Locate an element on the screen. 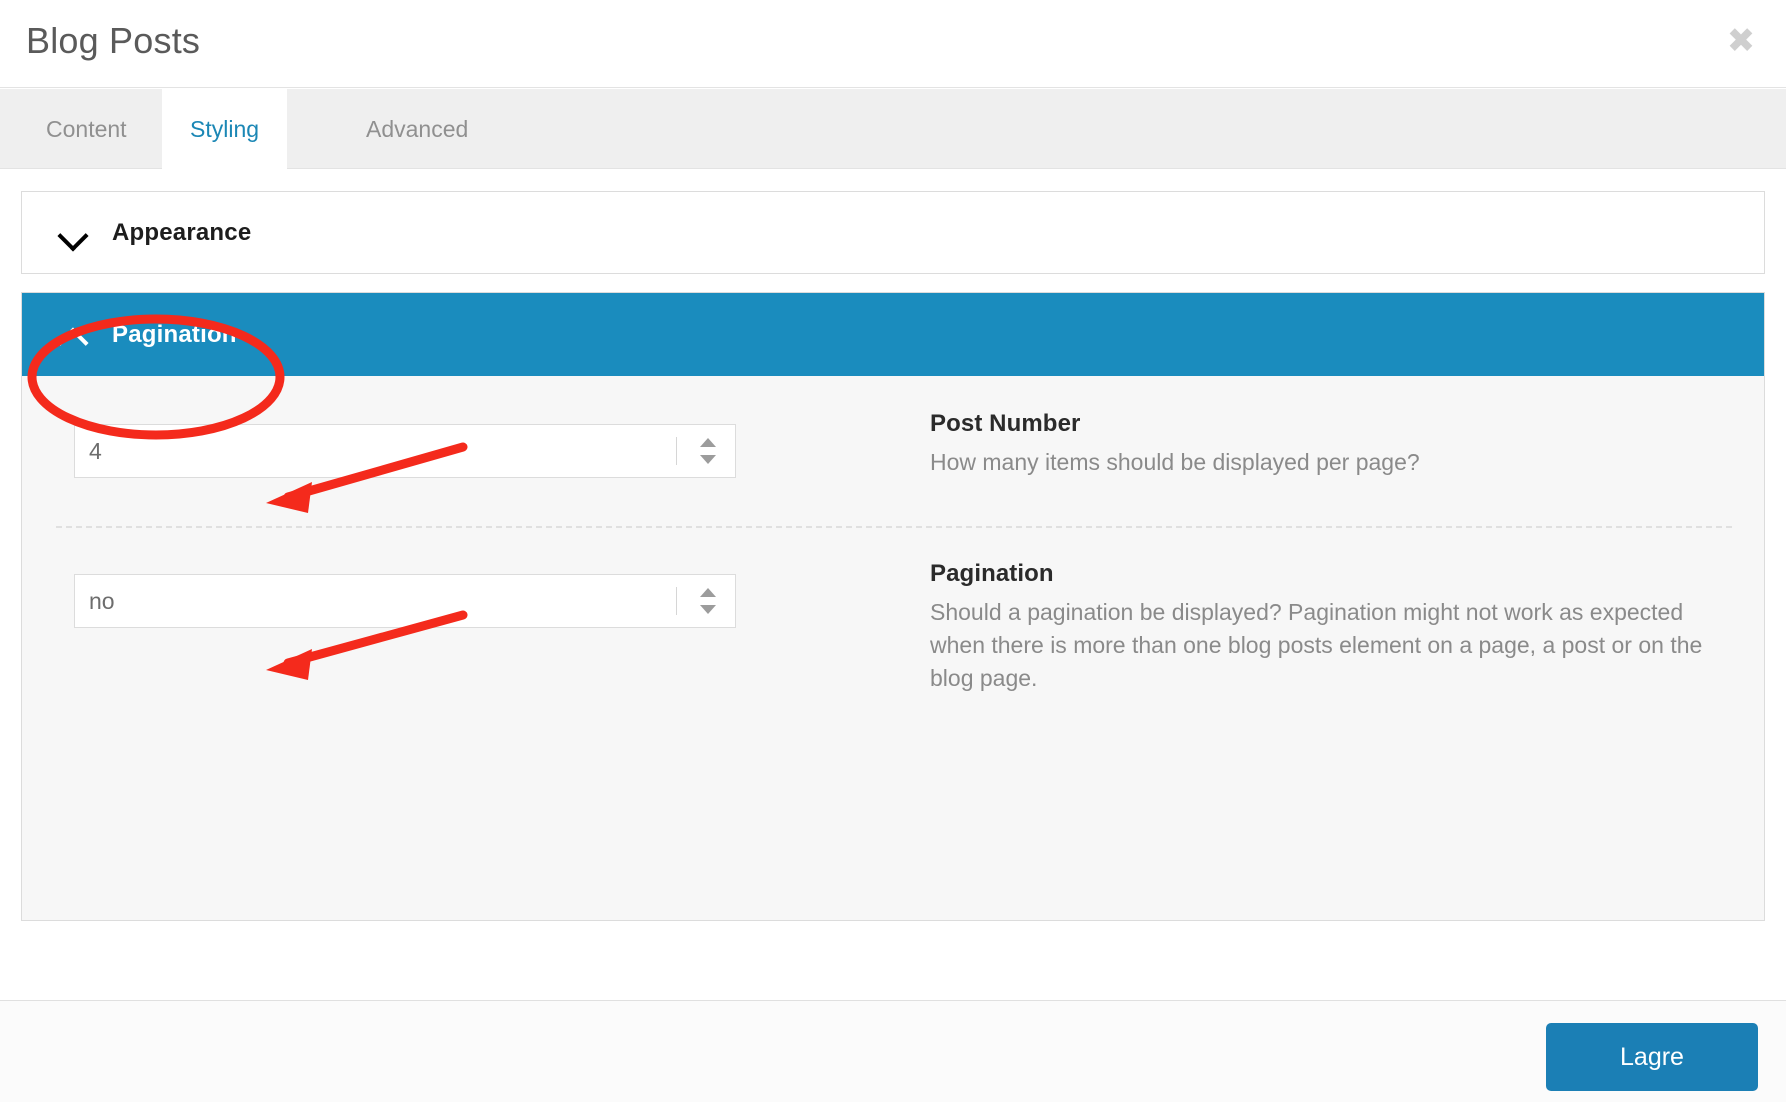  section-pagination-header-inner: Pagination is located at coordinates (893, 334).